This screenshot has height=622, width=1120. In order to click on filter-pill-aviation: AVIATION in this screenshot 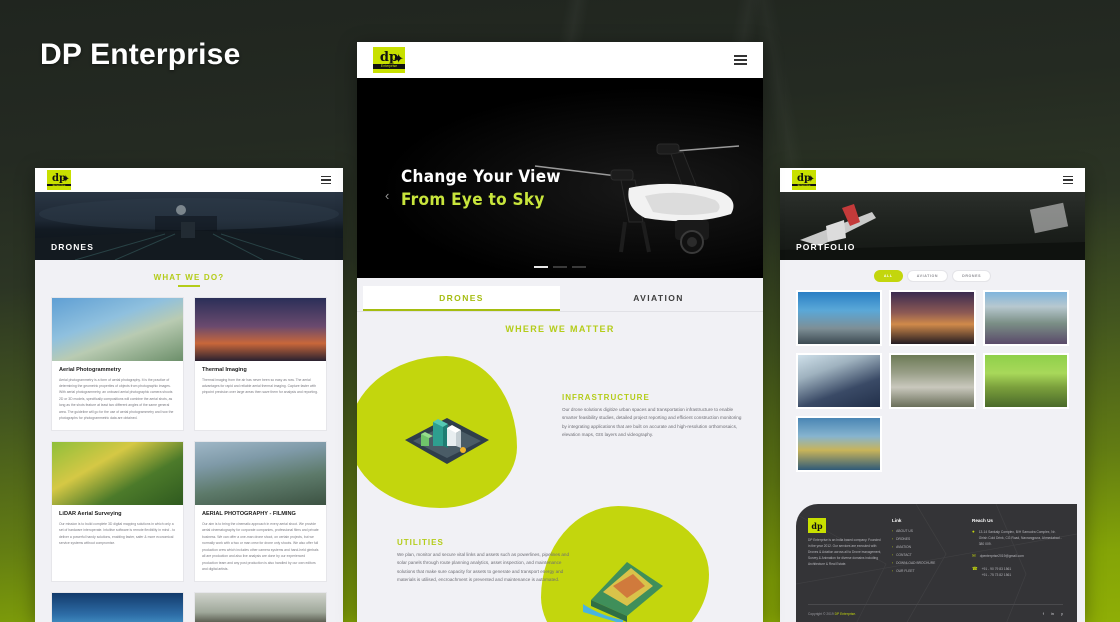, I will do `click(927, 276)`.